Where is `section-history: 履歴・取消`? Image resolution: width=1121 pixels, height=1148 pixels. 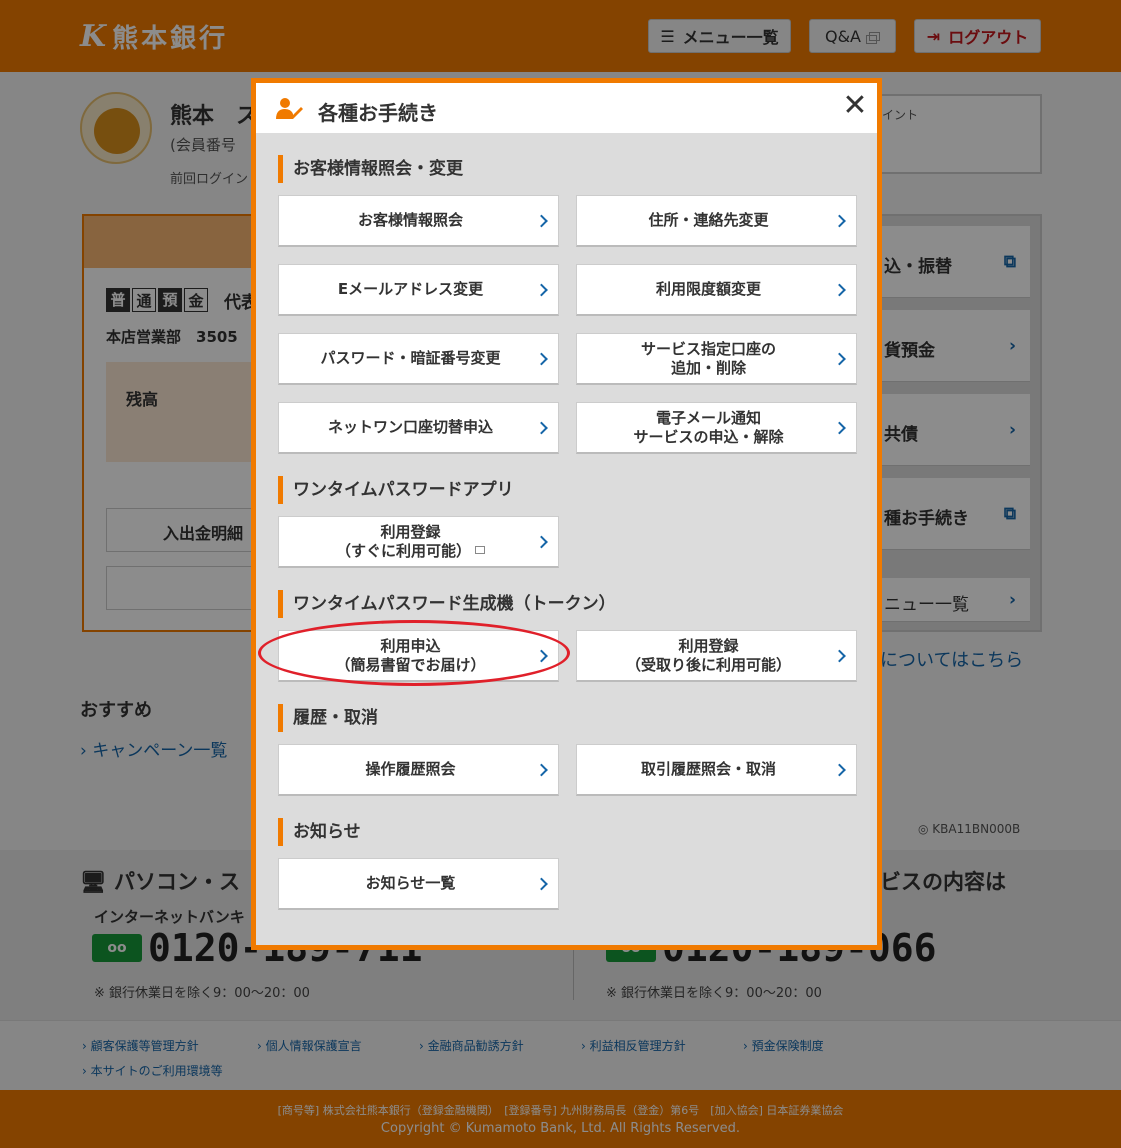 section-history: 履歴・取消 is located at coordinates (328, 718).